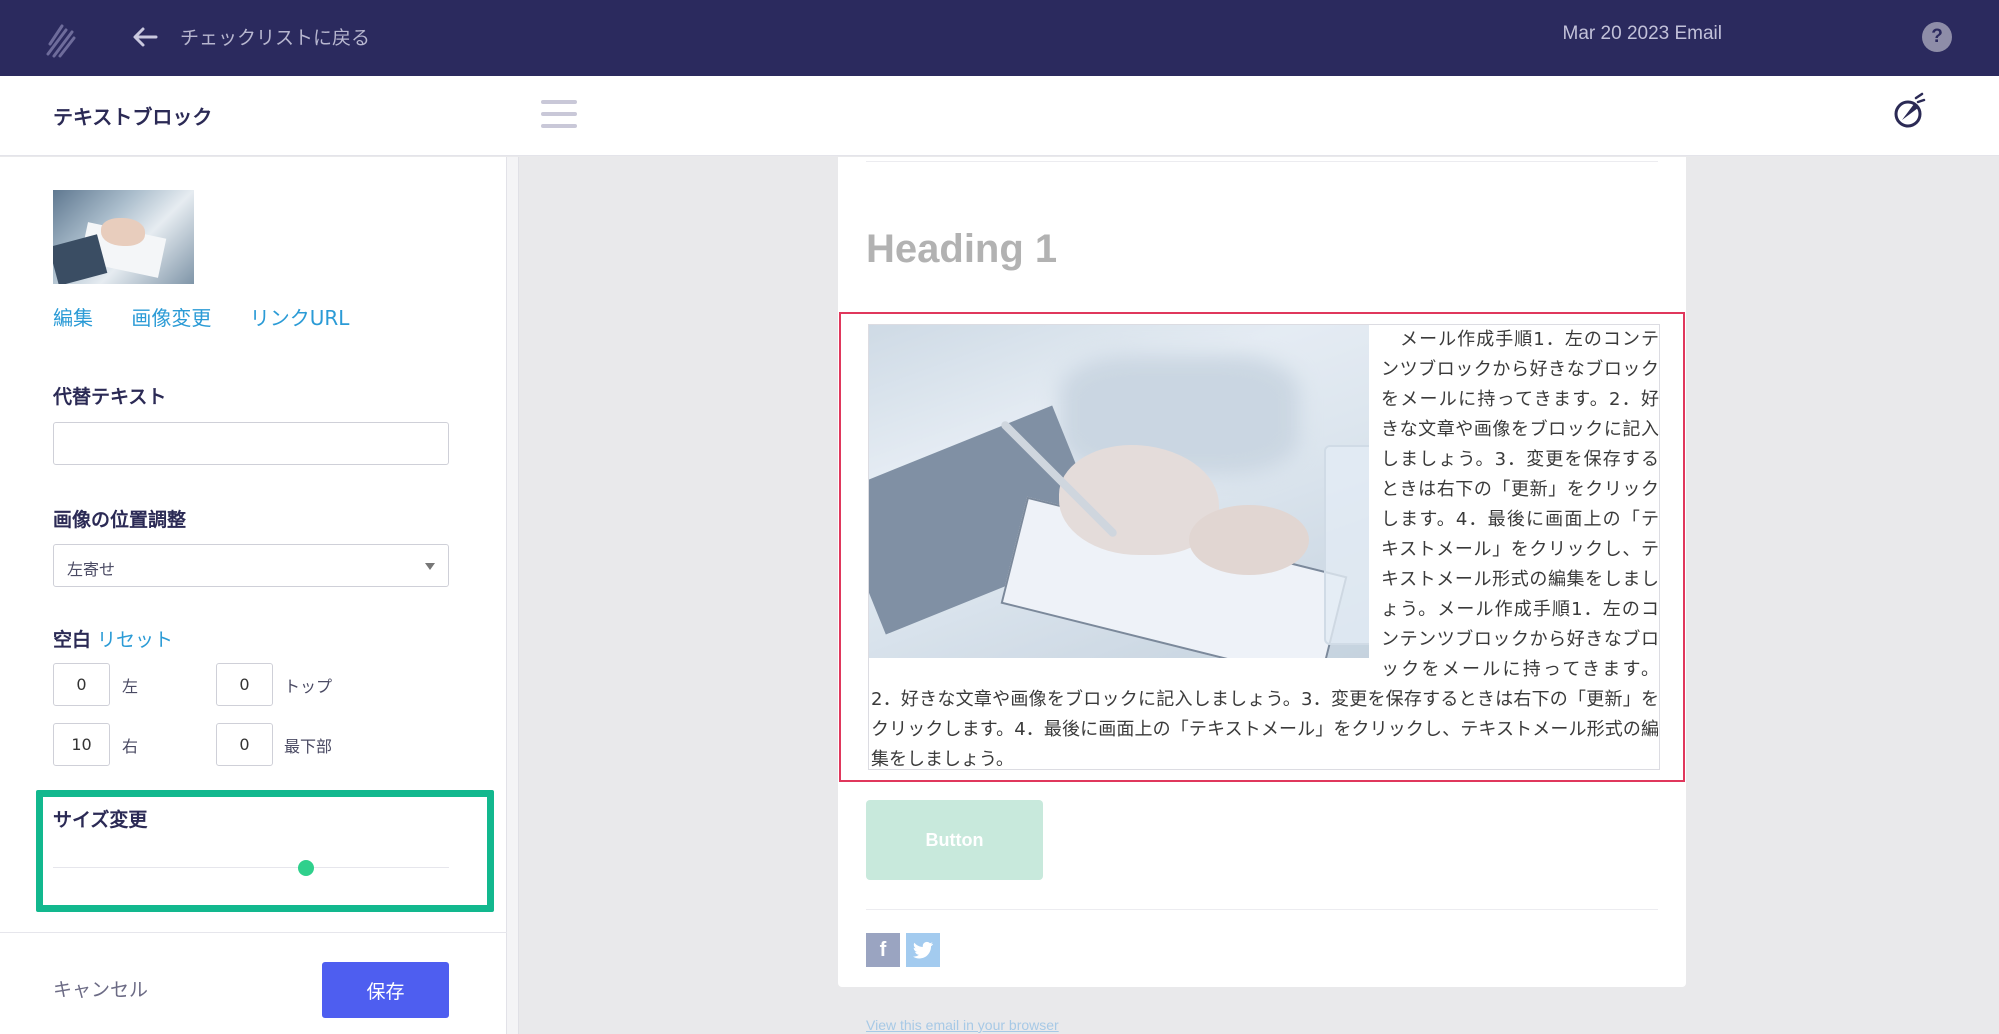 The height and width of the screenshot is (1034, 1999). Describe the element at coordinates (135, 640) in the screenshot. I see `spacing-reset-link: リセット` at that location.